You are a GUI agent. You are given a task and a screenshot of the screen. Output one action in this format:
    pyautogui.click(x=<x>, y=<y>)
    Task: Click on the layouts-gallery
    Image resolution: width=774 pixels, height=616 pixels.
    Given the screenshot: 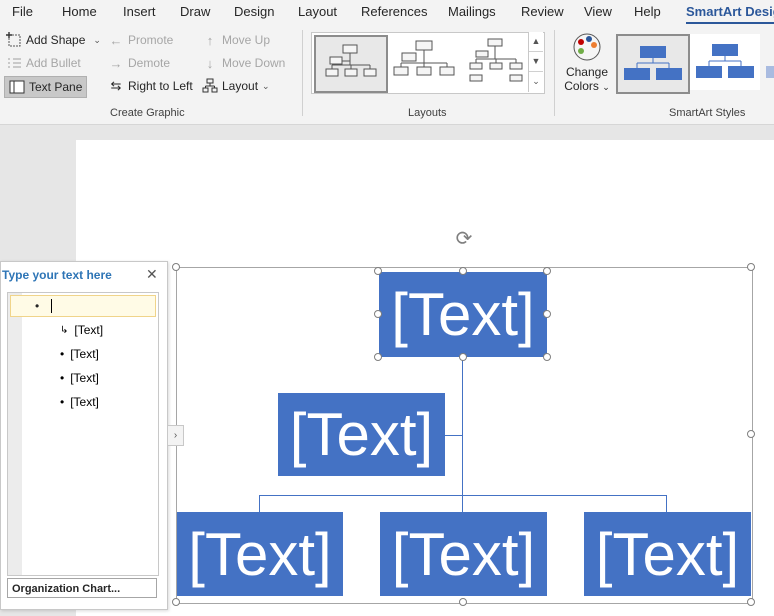 What is the action you would take?
    pyautogui.click(x=428, y=63)
    